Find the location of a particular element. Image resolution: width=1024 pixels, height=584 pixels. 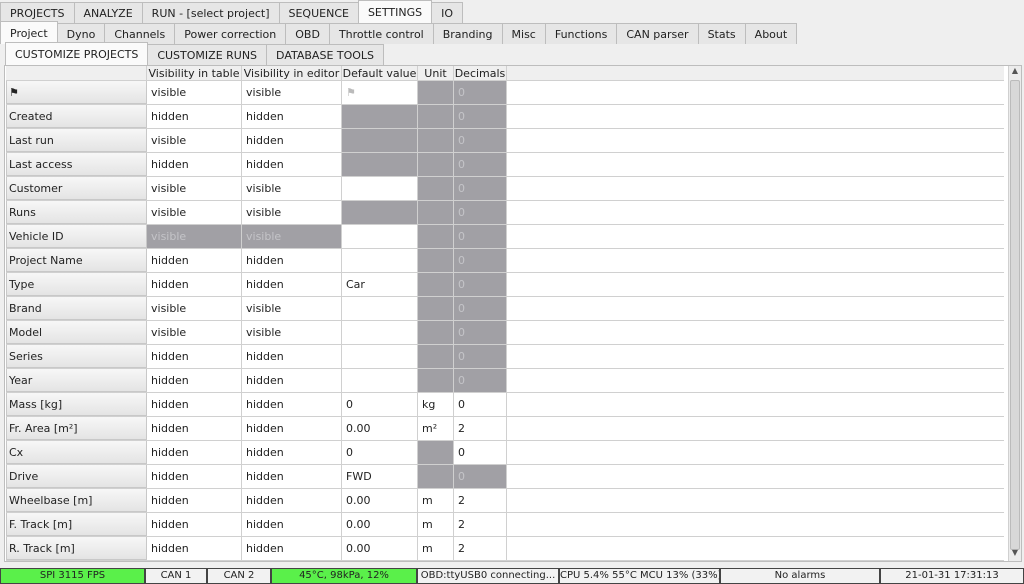

row-header: Runs is located at coordinates (76, 212).